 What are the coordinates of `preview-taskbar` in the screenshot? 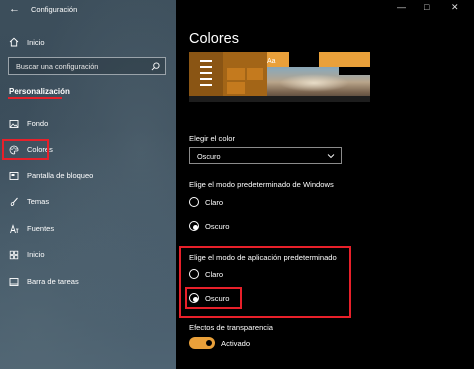 It's located at (279, 99).